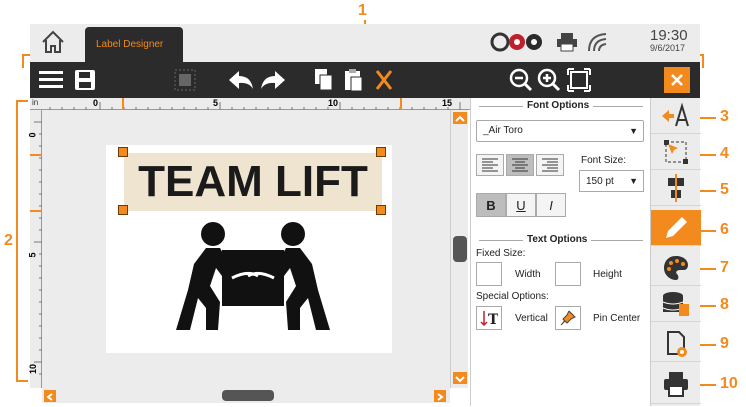  I want to click on font-select: _Air Toro ▼, so click(560, 131).